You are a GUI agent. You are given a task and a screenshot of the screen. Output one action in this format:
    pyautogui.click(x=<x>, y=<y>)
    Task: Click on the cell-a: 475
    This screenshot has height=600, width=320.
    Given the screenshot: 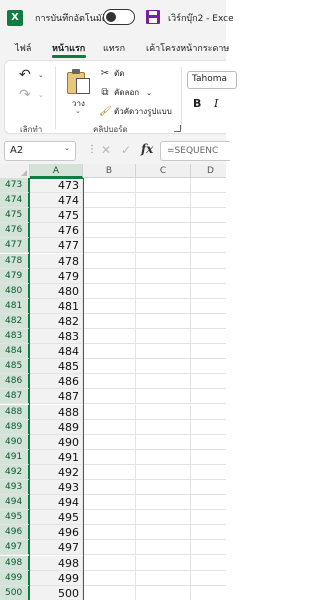 What is the action you would take?
    pyautogui.click(x=56, y=216)
    